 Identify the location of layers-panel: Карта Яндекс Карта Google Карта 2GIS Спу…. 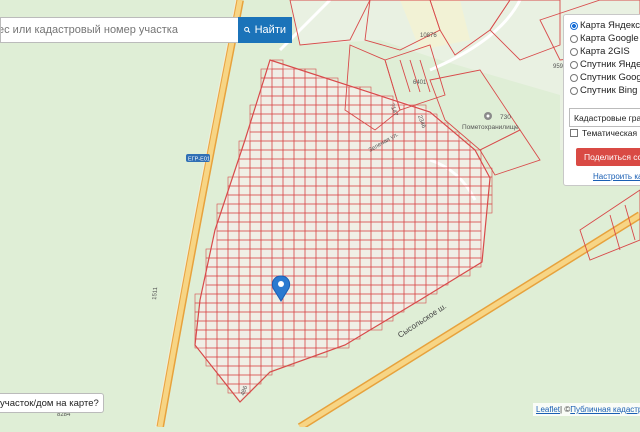
(601, 100).